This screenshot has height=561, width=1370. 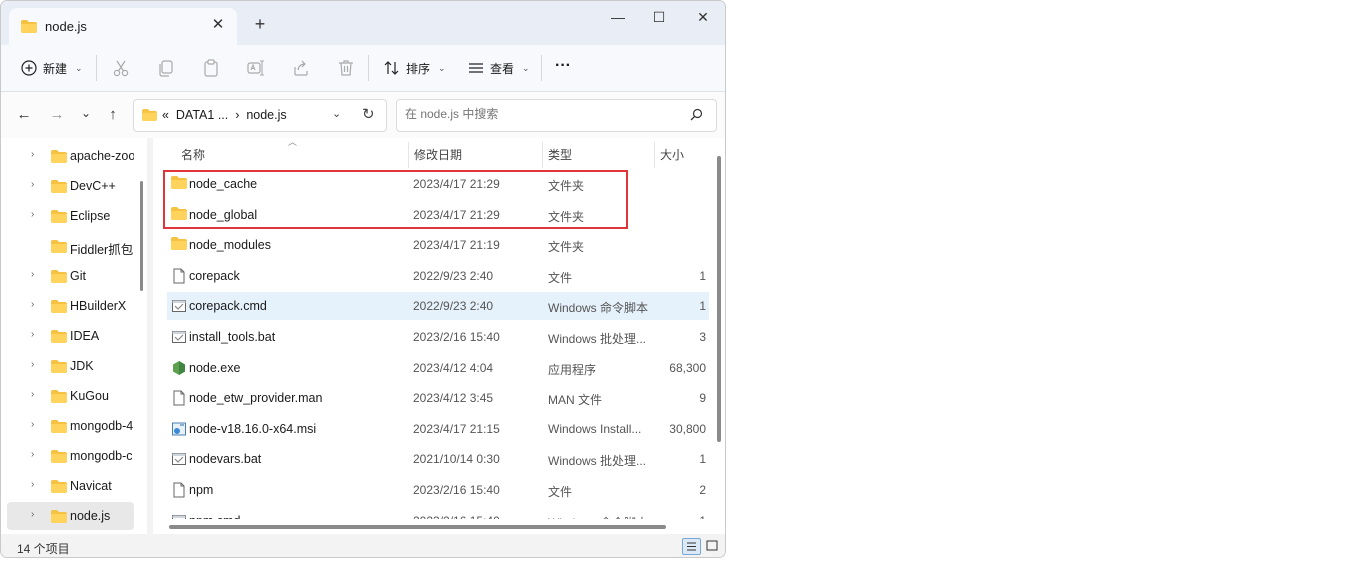 I want to click on tree-item-kugou: › KuGou, so click(x=70, y=396).